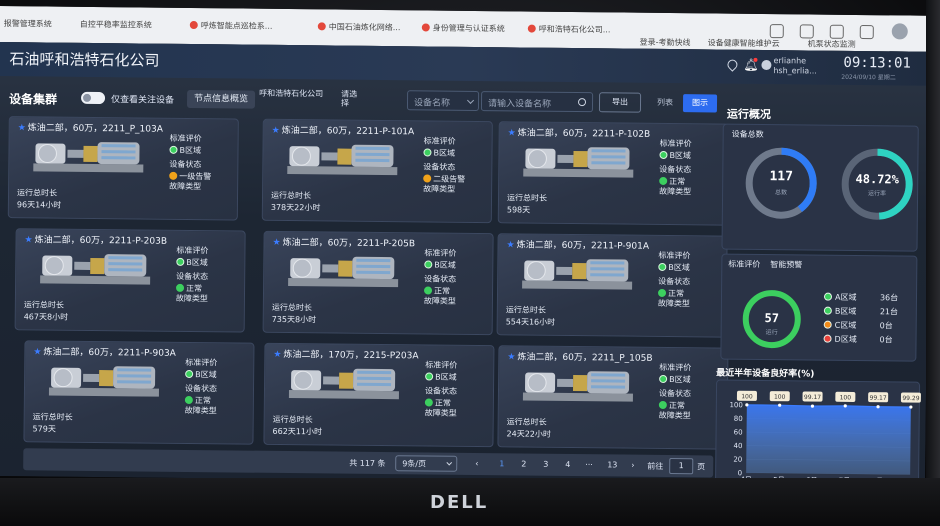 The width and height of the screenshot is (940, 526). Describe the element at coordinates (321, 26) in the screenshot. I see `bookmark-icon` at that location.